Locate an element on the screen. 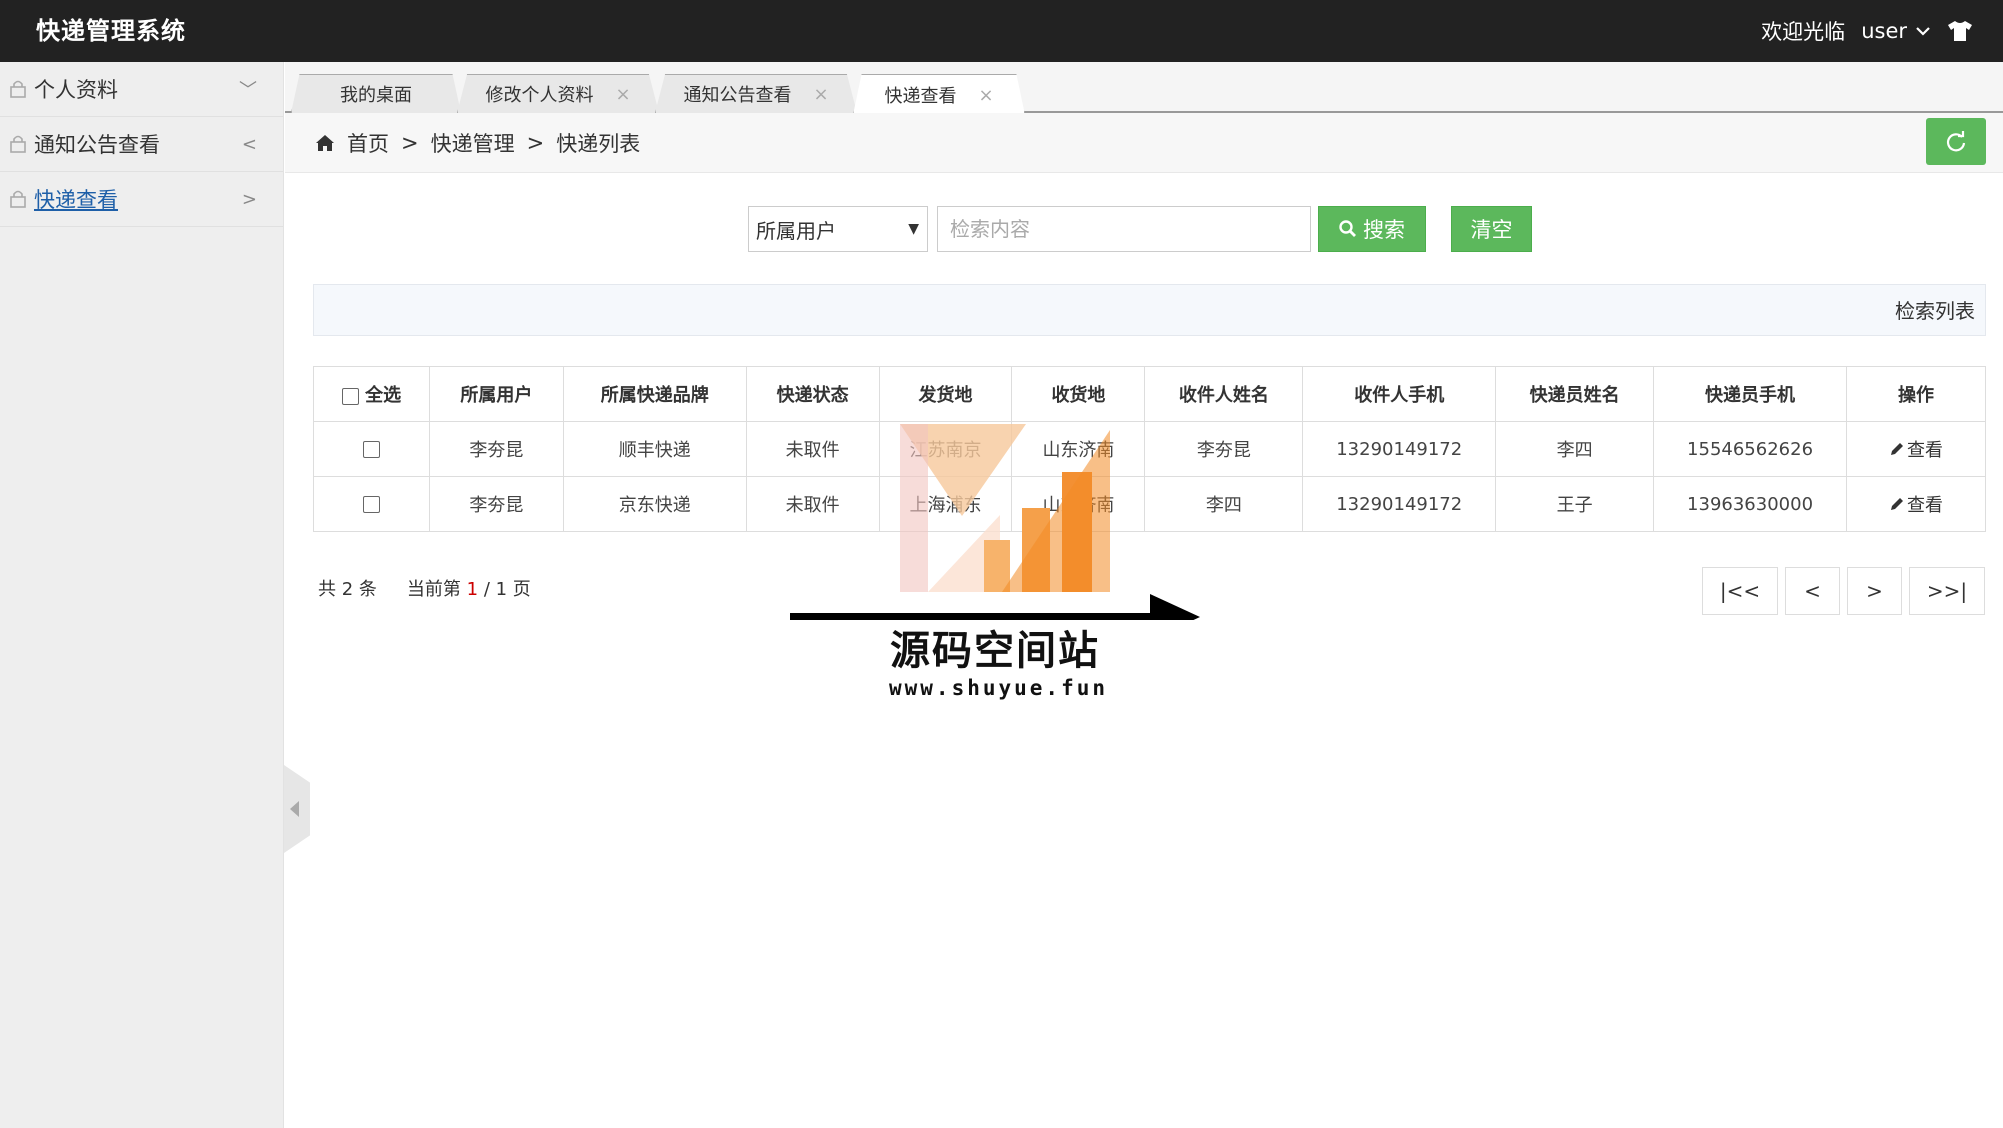 The image size is (2003, 1128). select-value: 所属用户 is located at coordinates (796, 230).